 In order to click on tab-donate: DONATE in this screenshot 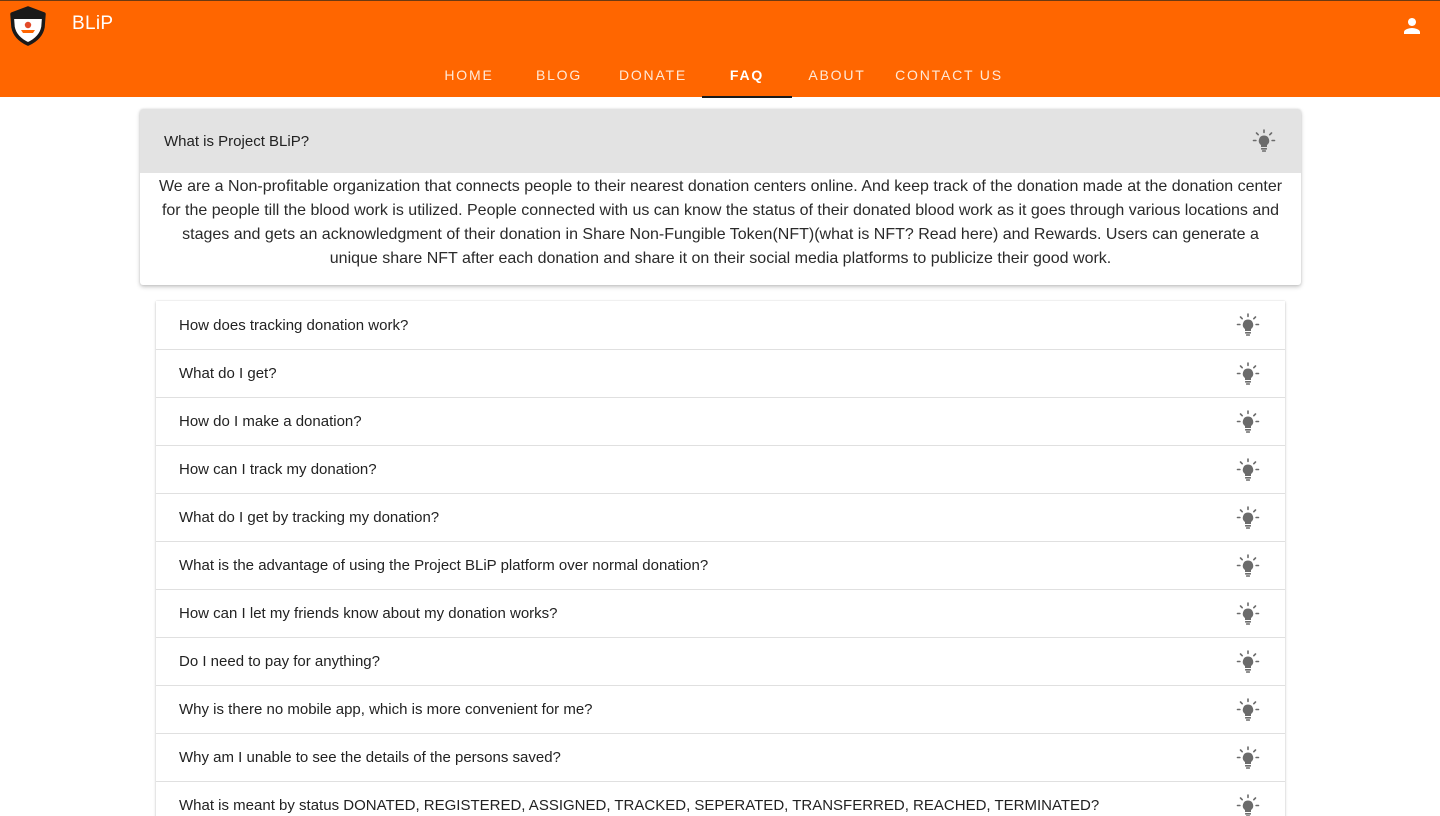, I will do `click(653, 74)`.